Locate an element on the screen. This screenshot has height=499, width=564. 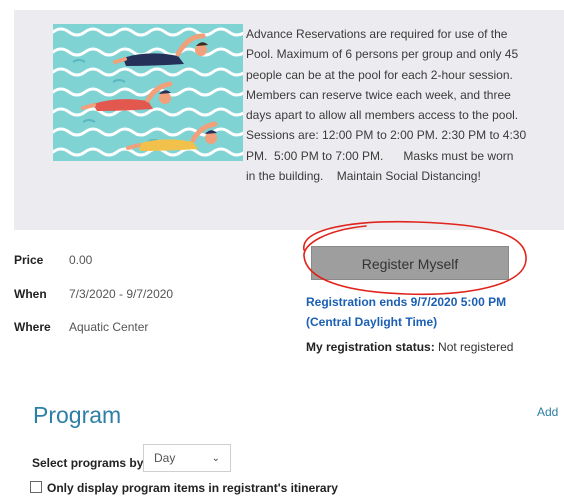
select-programs-value: Day is located at coordinates (165, 458).